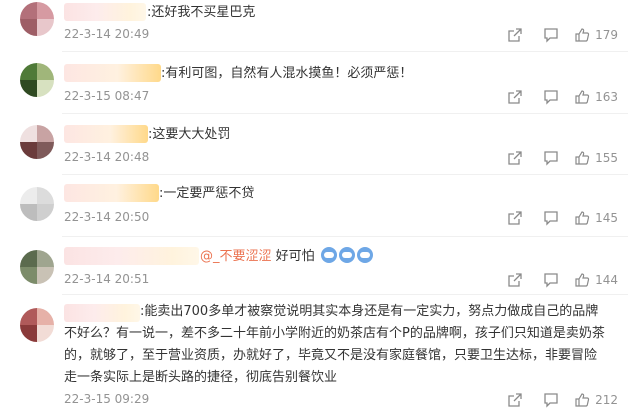 This screenshot has width=638, height=413. What do you see at coordinates (606, 400) in the screenshot?
I see `like-count: 212` at bounding box center [606, 400].